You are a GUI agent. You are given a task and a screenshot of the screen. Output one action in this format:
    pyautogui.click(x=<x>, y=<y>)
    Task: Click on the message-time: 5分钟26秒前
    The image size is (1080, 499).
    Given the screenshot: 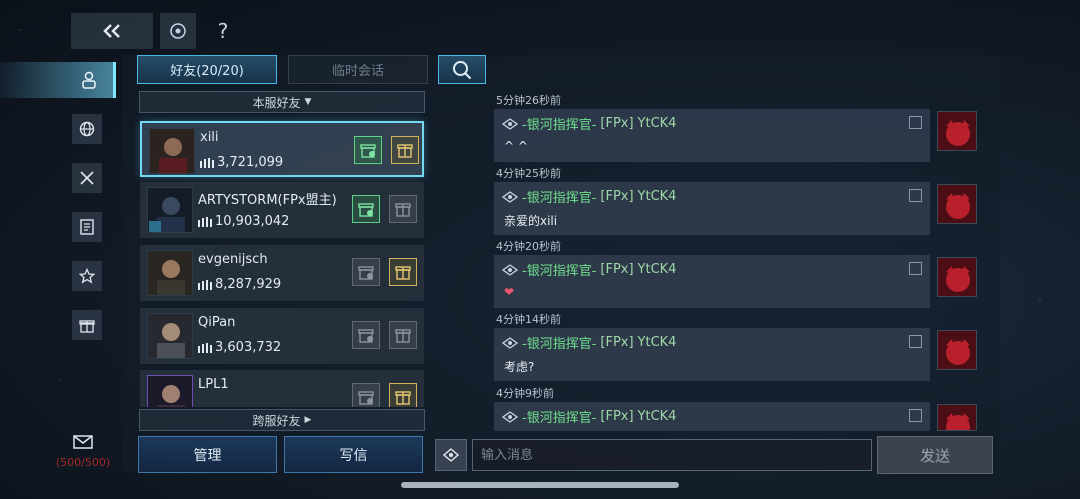 What is the action you would take?
    pyautogui.click(x=528, y=100)
    